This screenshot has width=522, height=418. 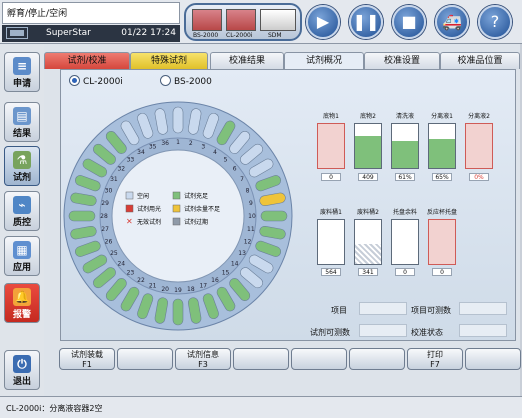 What do you see at coordinates (145, 359) in the screenshot?
I see `f2-button` at bounding box center [145, 359].